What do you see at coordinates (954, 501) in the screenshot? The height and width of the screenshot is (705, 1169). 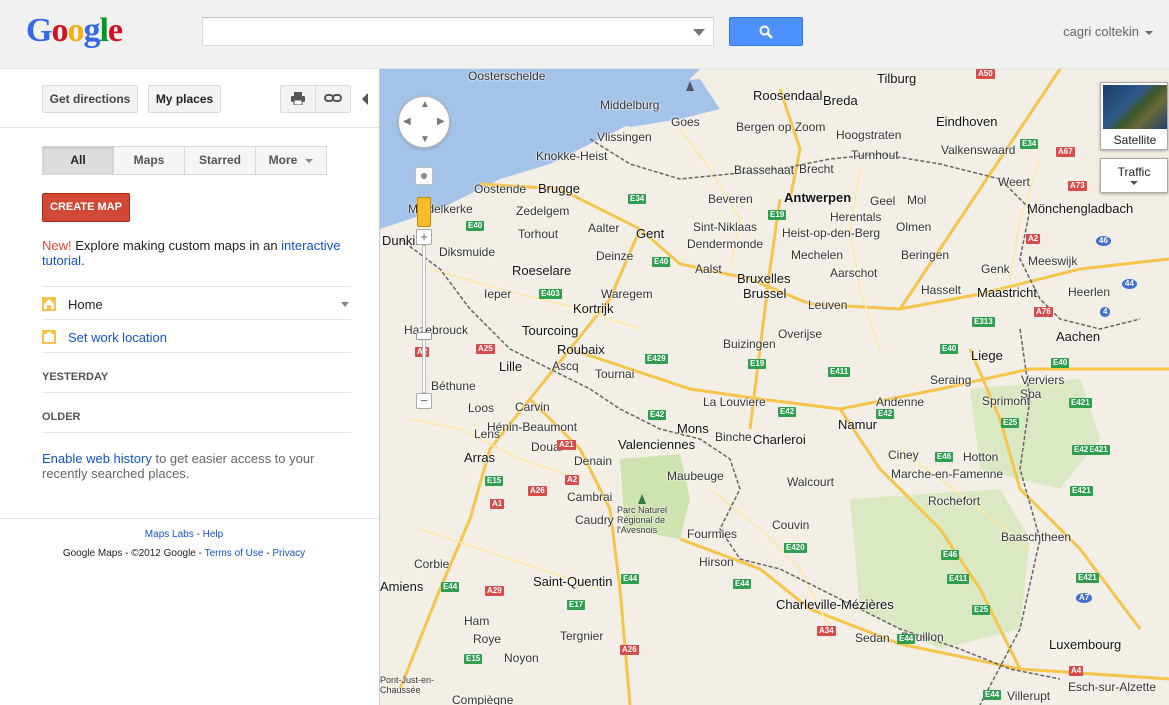 I see `place-label: Rochefort` at bounding box center [954, 501].